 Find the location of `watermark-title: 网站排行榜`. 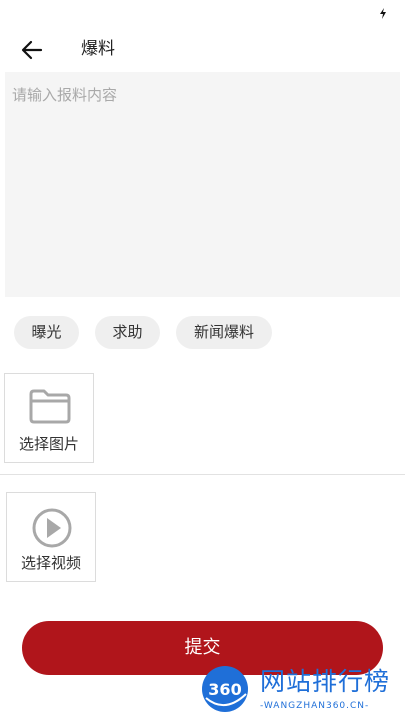

watermark-title: 网站排行榜 is located at coordinates (325, 681).